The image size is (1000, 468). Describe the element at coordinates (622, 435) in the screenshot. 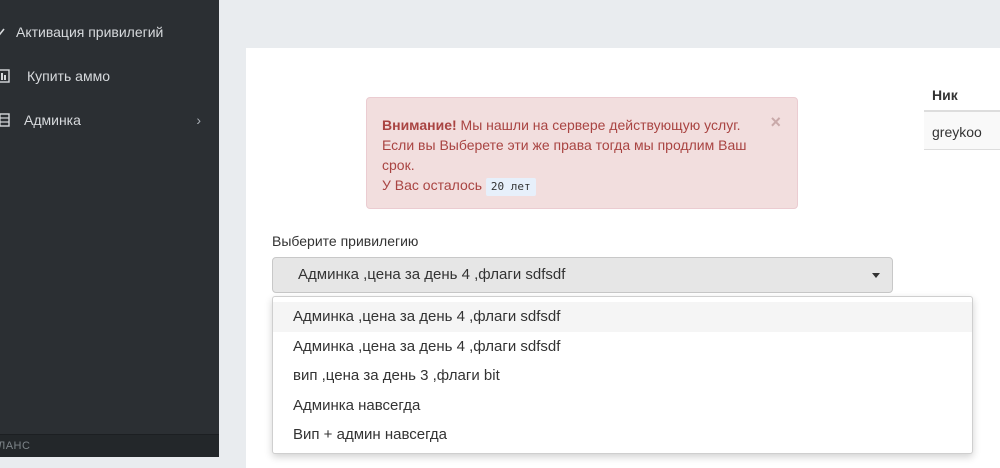

I see `dropdown-option: Вип + админ навсегда` at that location.